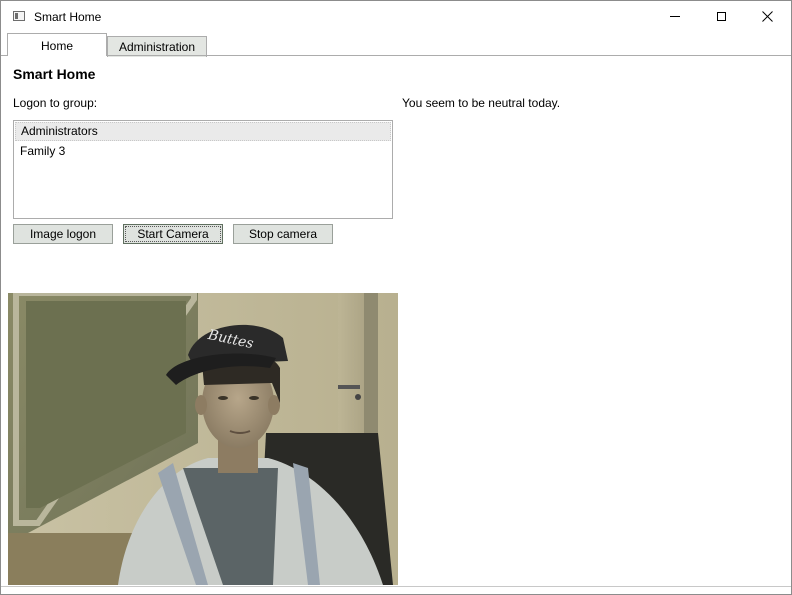 This screenshot has height=595, width=792. I want to click on close-icon, so click(767, 16).